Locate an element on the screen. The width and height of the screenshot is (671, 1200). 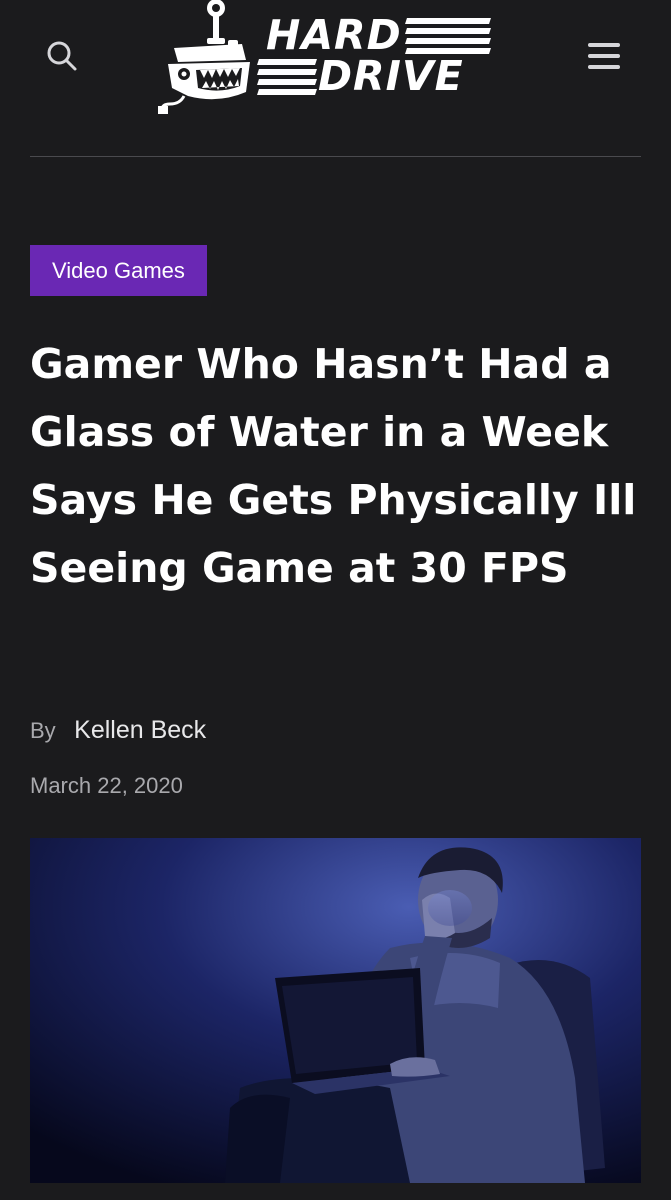
logo-line-hard: HARD is located at coordinates (378, 35).